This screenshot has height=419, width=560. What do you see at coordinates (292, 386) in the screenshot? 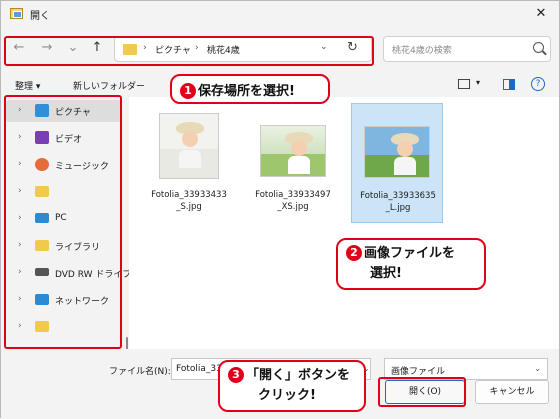
I see `callout-step3: 3 「開く」ボタンを クリック!` at bounding box center [292, 386].